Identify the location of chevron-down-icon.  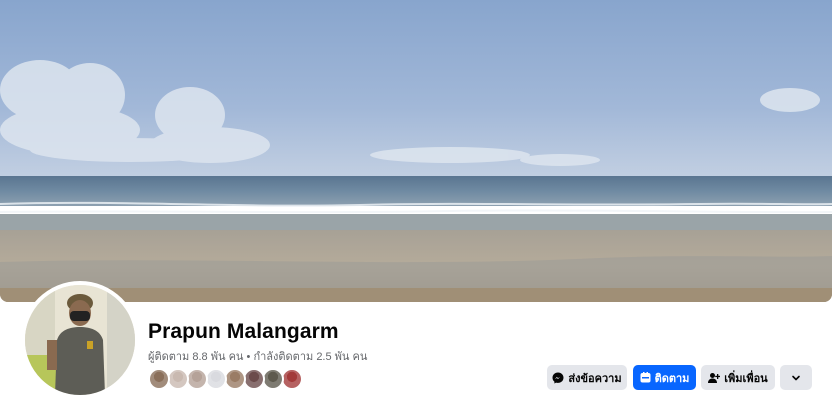
(796, 377).